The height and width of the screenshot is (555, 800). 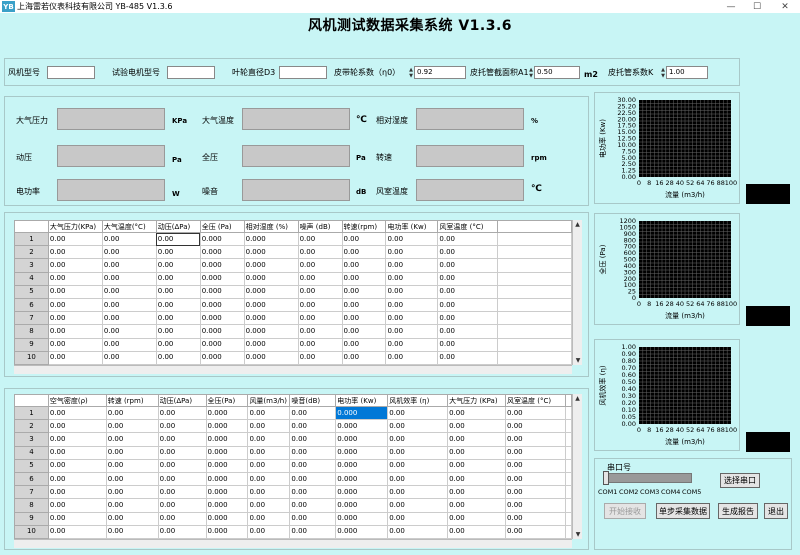 What do you see at coordinates (293, 265) in the screenshot?
I see `table-row: 3 0.00 0.00 0.00 0.000 0.000 0.00 0.00 0.00 0.00` at bounding box center [293, 265].